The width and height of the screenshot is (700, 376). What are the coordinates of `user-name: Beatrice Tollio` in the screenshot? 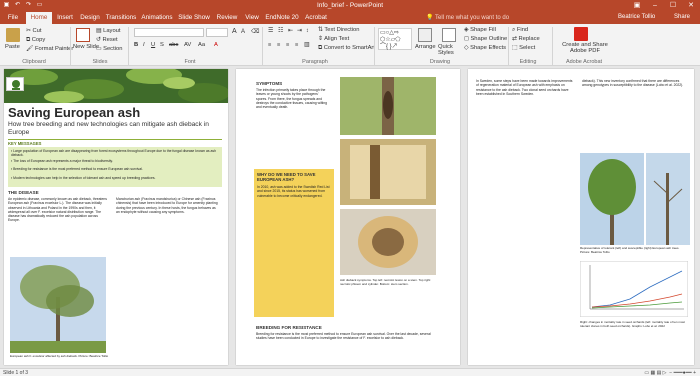 It's located at (636, 17).